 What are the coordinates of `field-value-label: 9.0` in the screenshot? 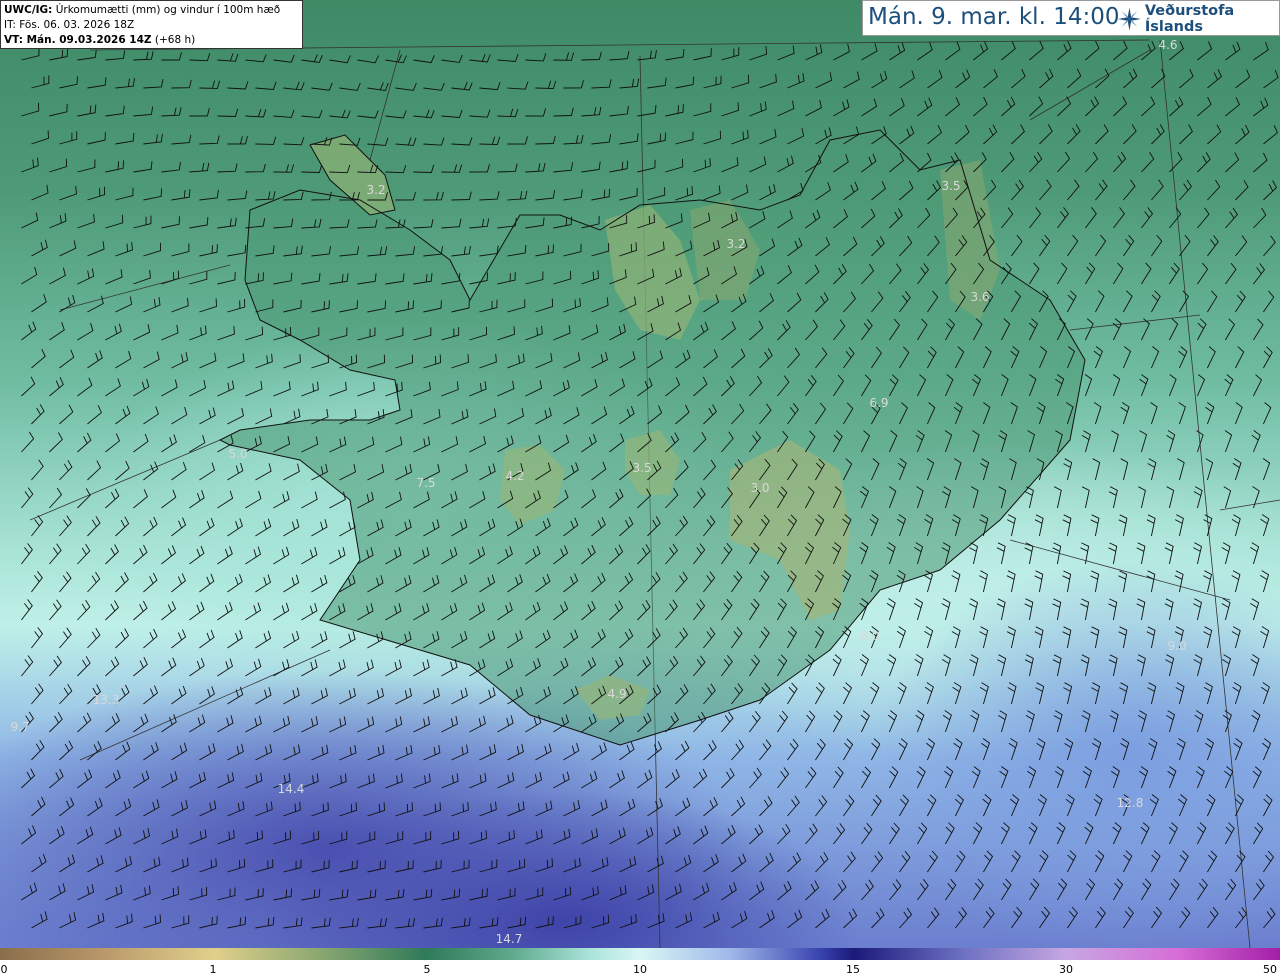 It's located at (1177, 646).